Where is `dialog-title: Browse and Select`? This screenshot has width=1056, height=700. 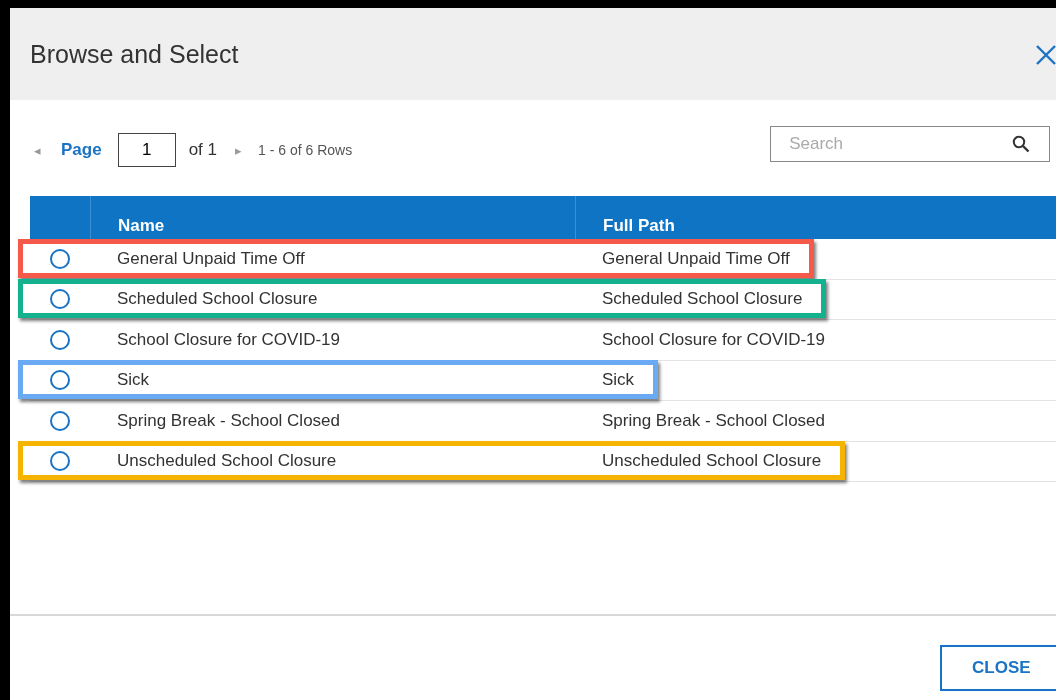 dialog-title: Browse and Select is located at coordinates (134, 54).